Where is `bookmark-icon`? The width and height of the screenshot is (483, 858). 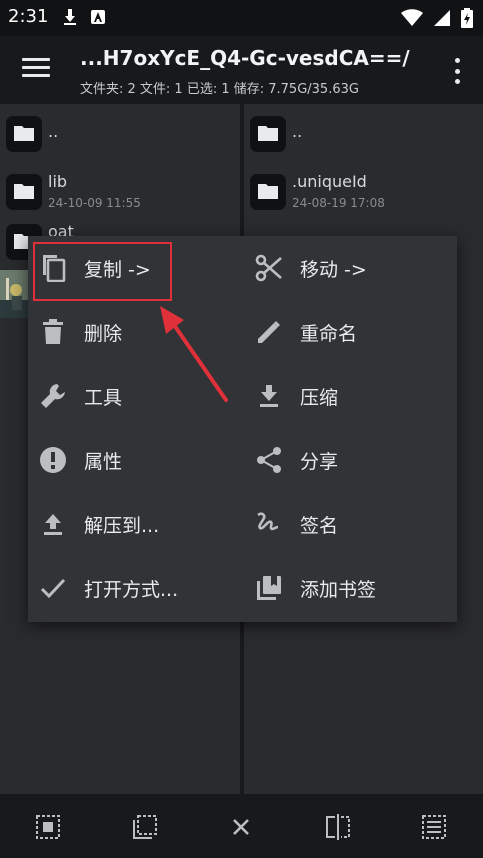 bookmark-icon is located at coordinates (269, 588).